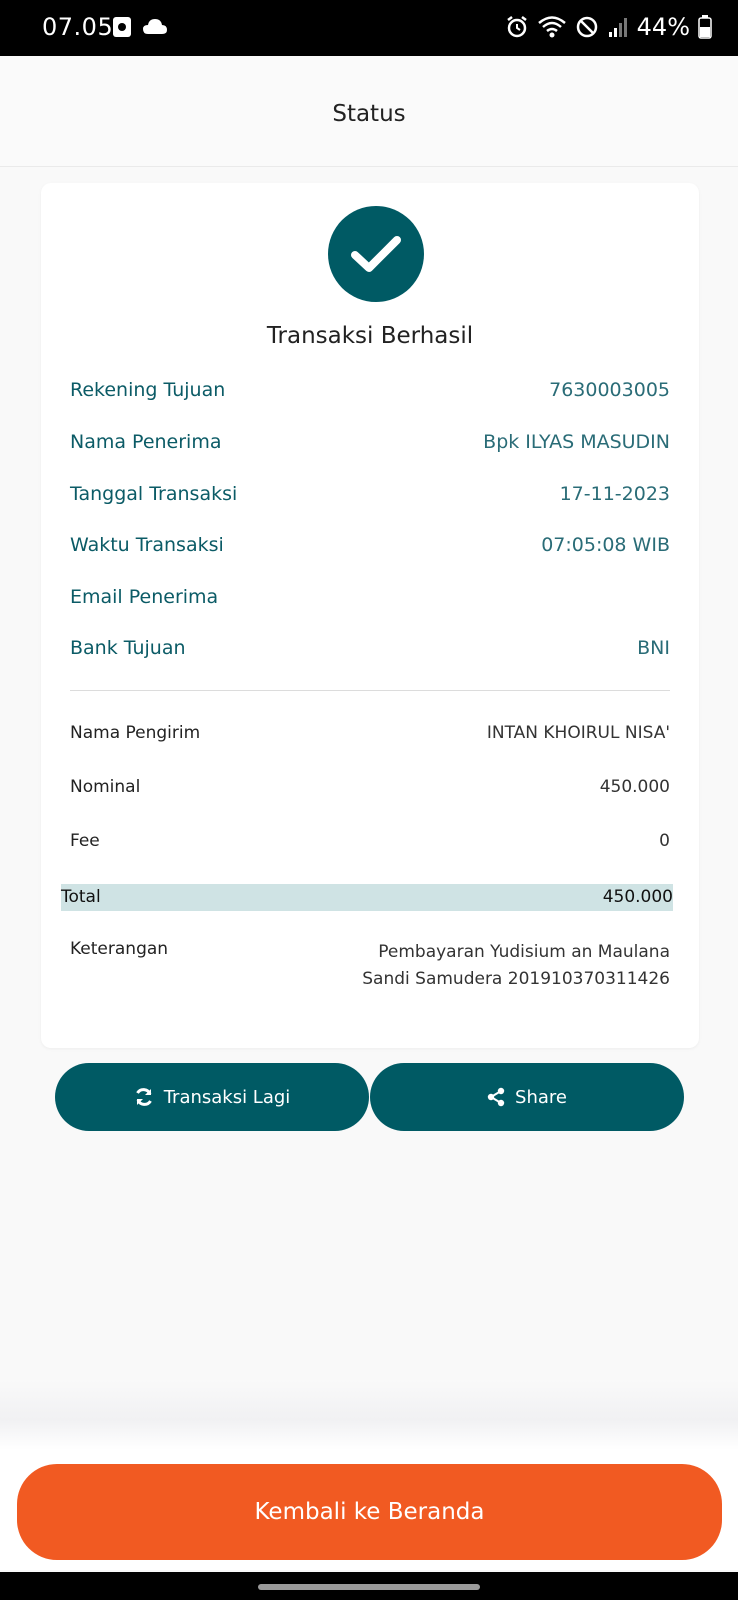 This screenshot has width=738, height=1600. Describe the element at coordinates (370, 446) in the screenshot. I see `info-row-nama-penerima: Nama Penerima Bpk ILYAS MASUDIN` at that location.